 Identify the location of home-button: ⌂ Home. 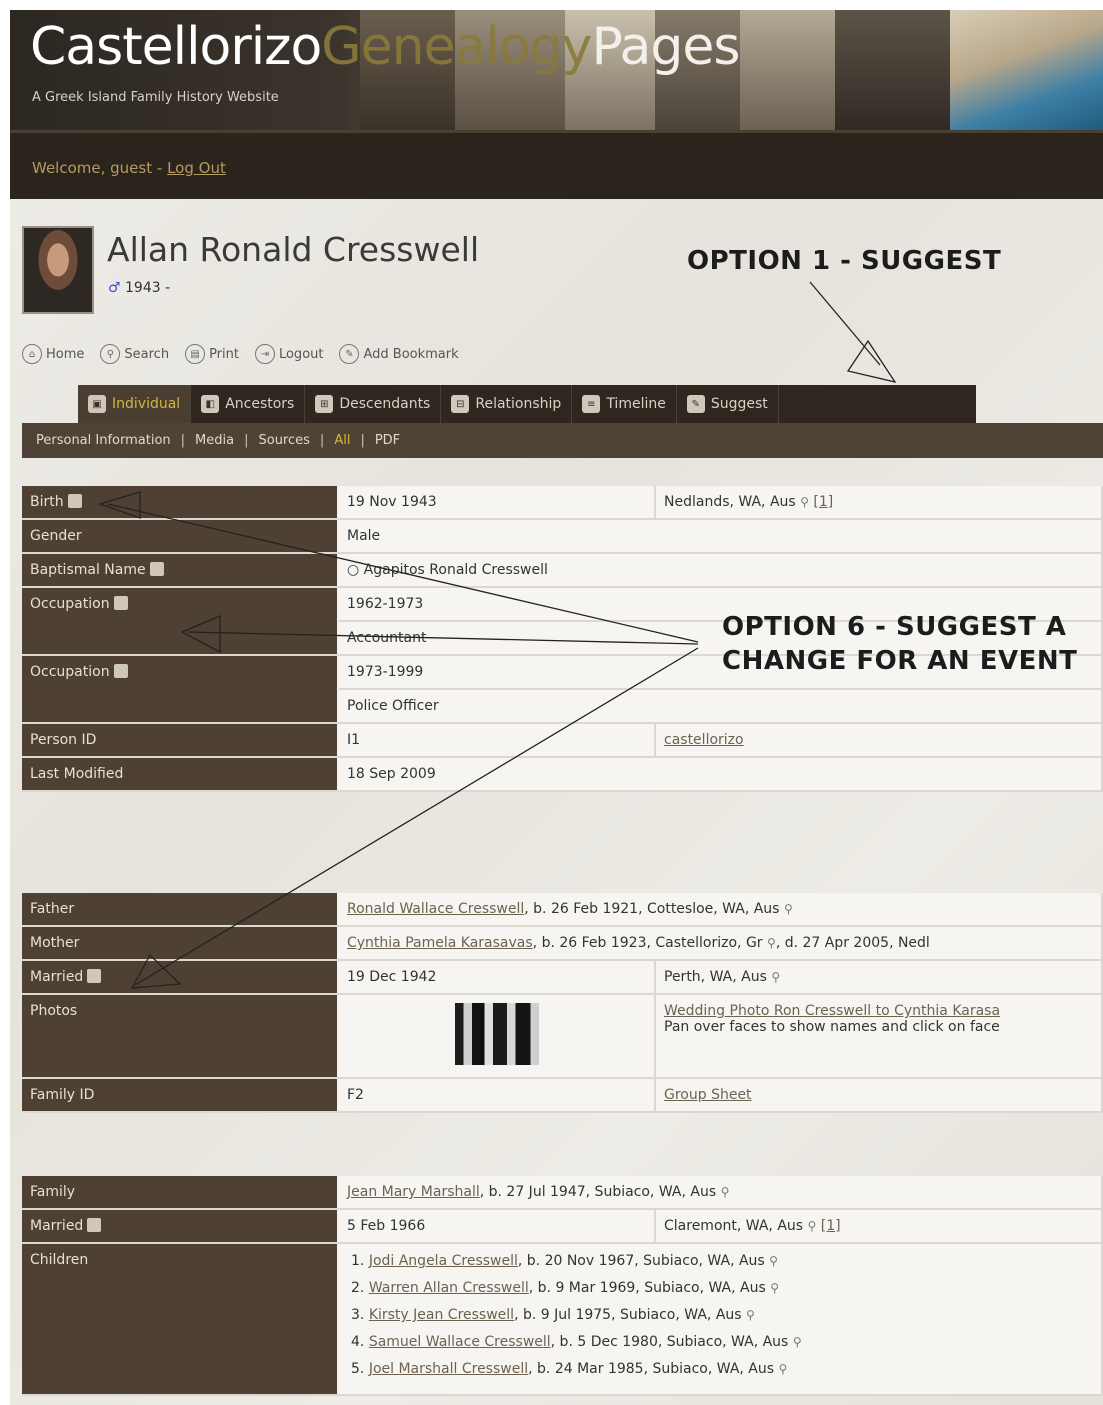
(53, 354).